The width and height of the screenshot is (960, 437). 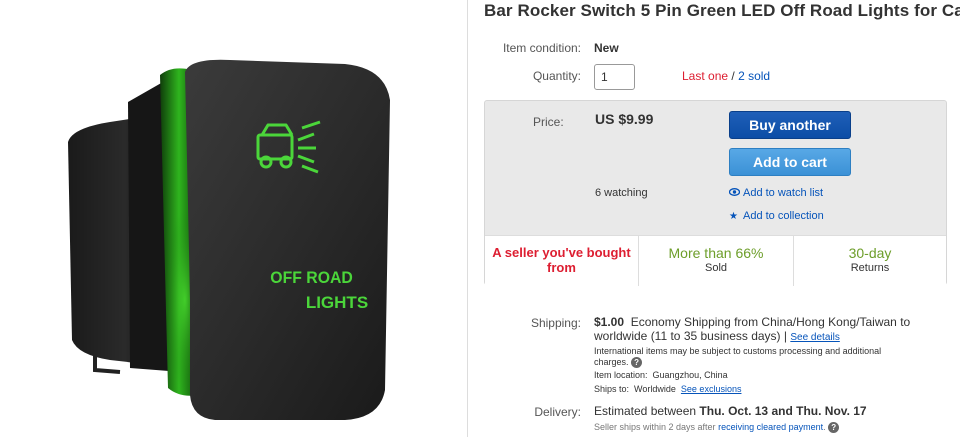 I want to click on switch-label-line2: LIGHTS, so click(x=337, y=302).